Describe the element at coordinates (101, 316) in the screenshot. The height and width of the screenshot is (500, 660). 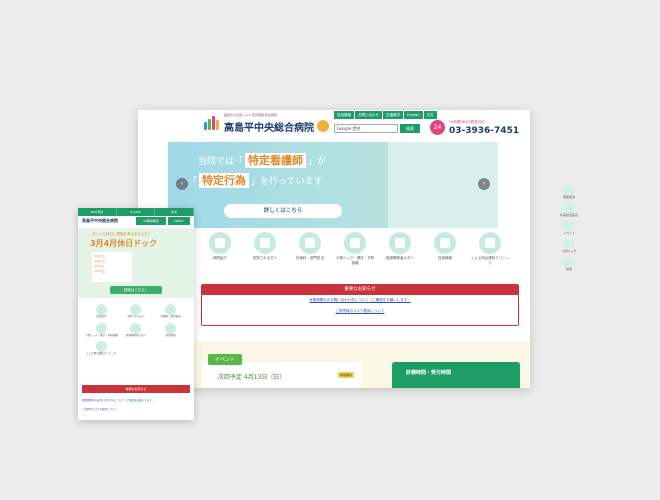
I see `mobile-category-label: 病院紹介` at that location.